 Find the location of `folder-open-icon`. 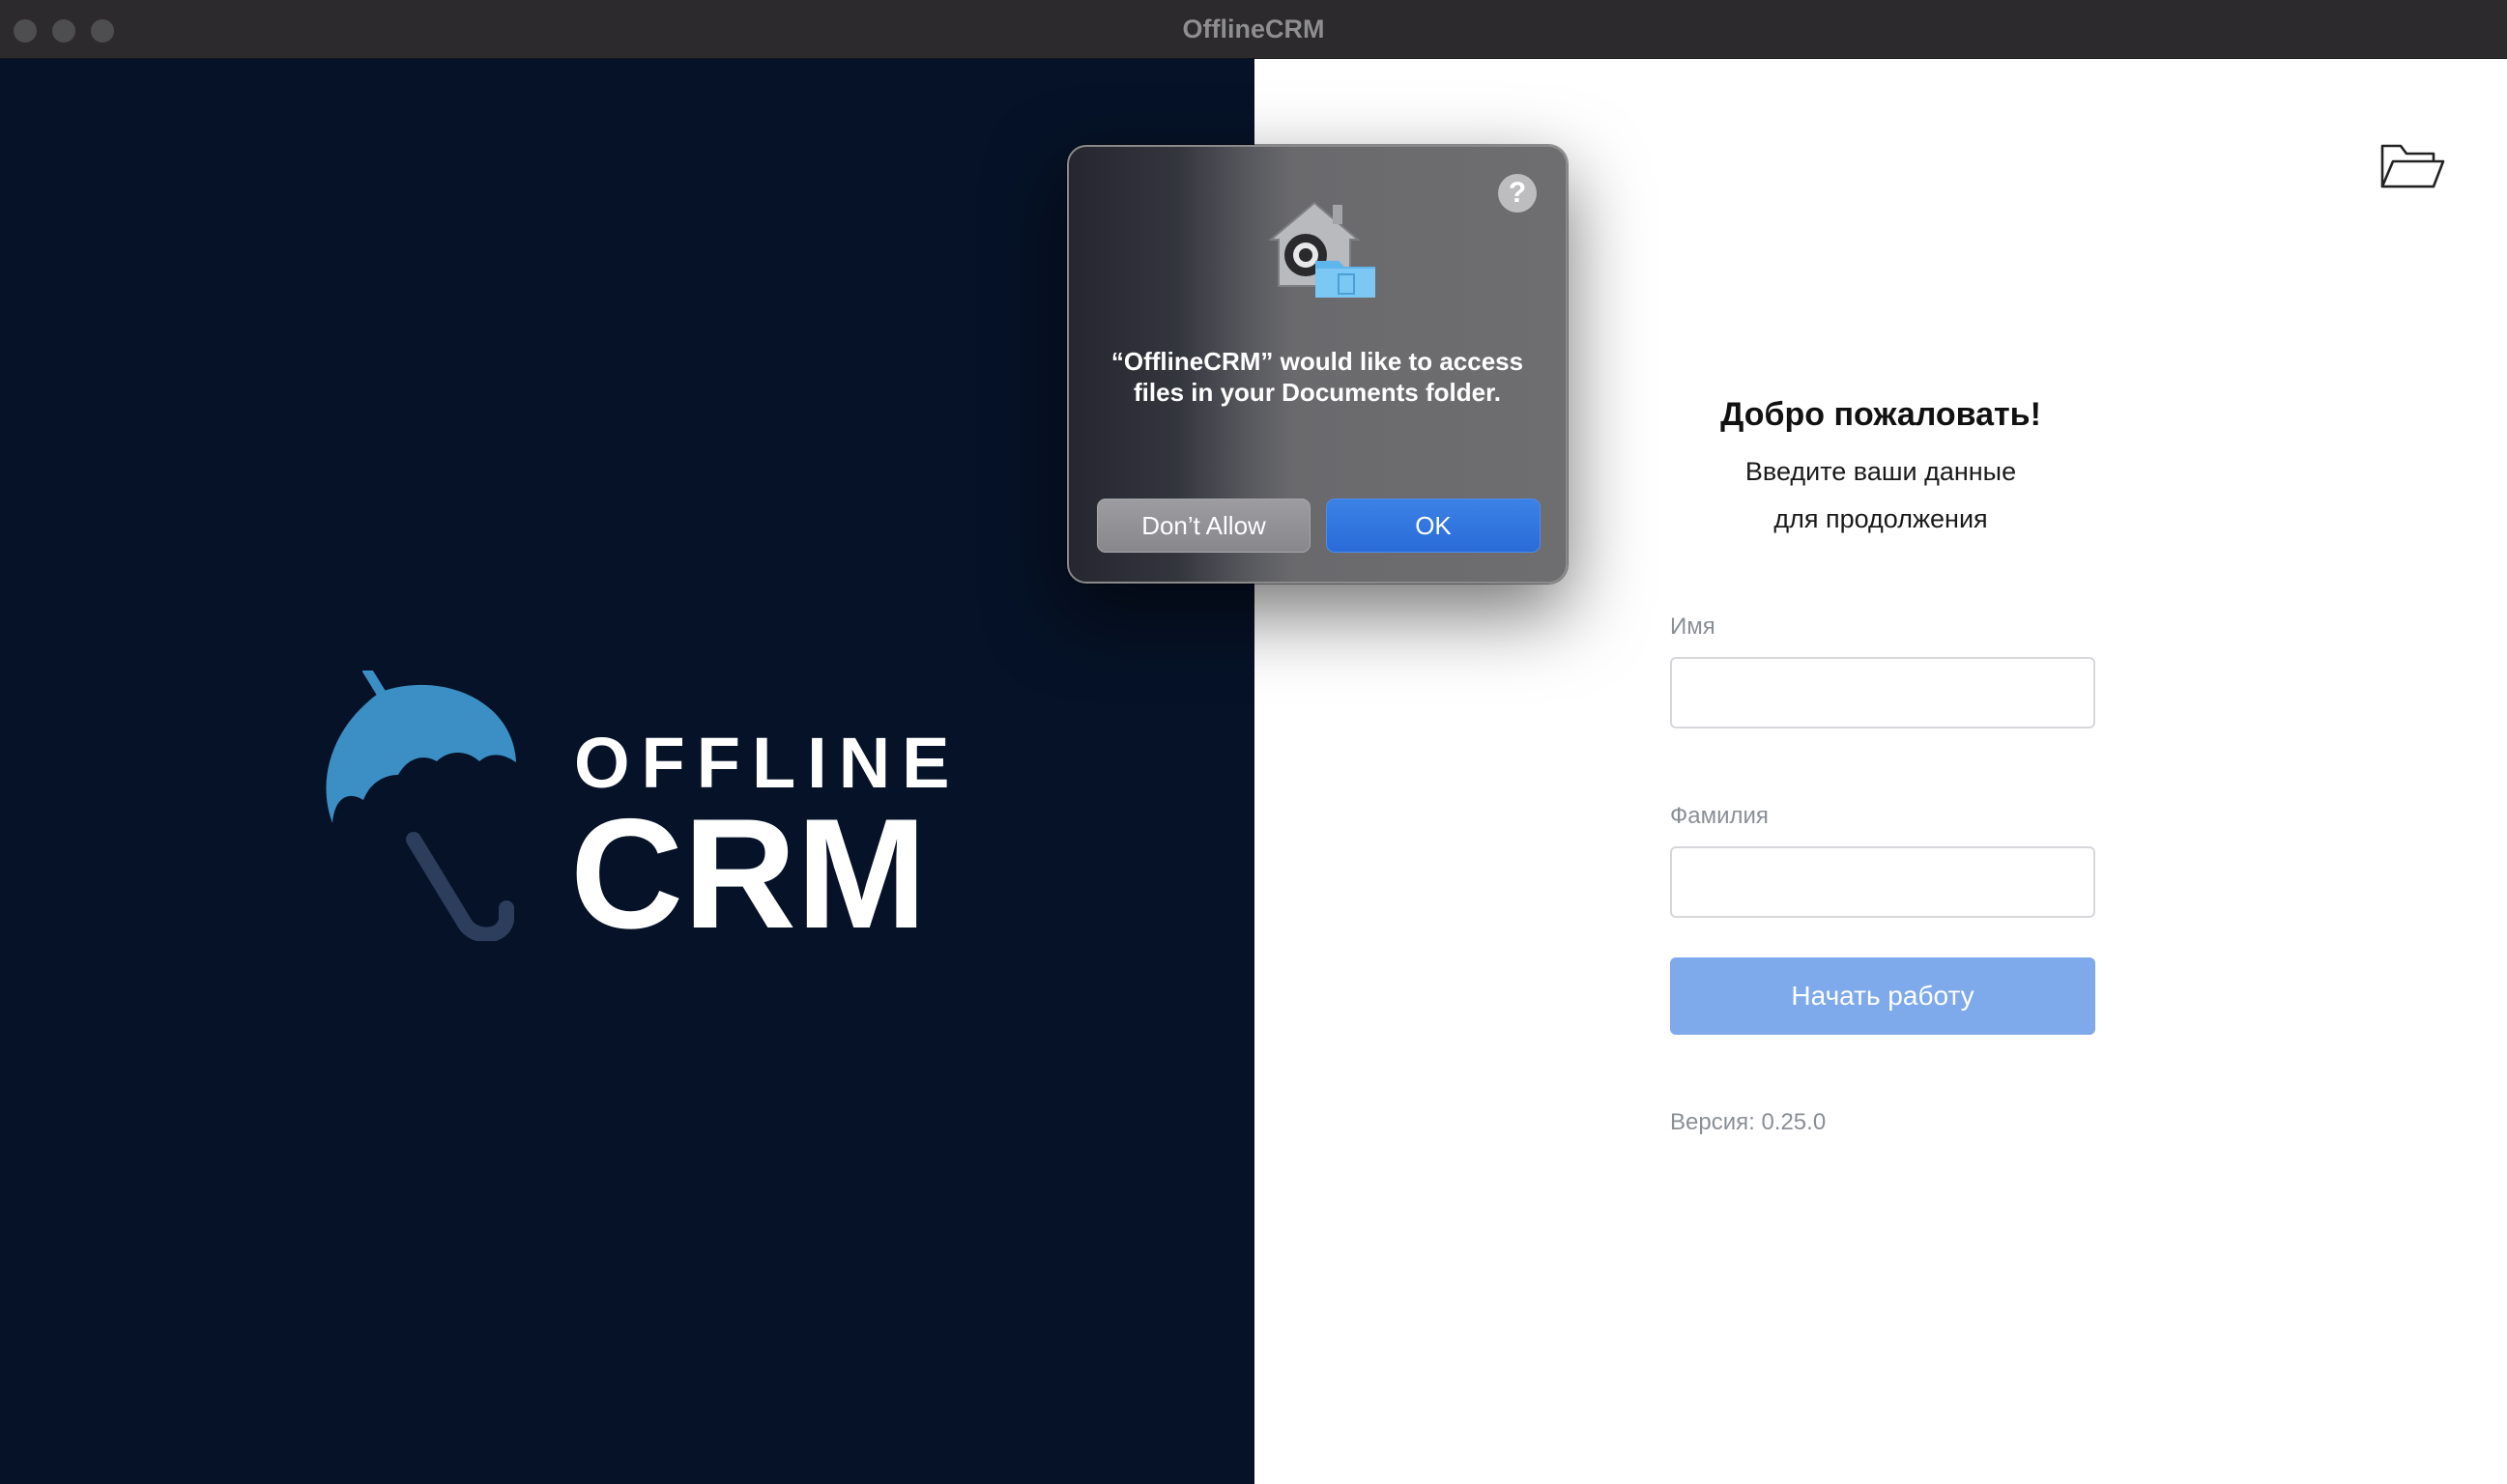

folder-open-icon is located at coordinates (2412, 164).